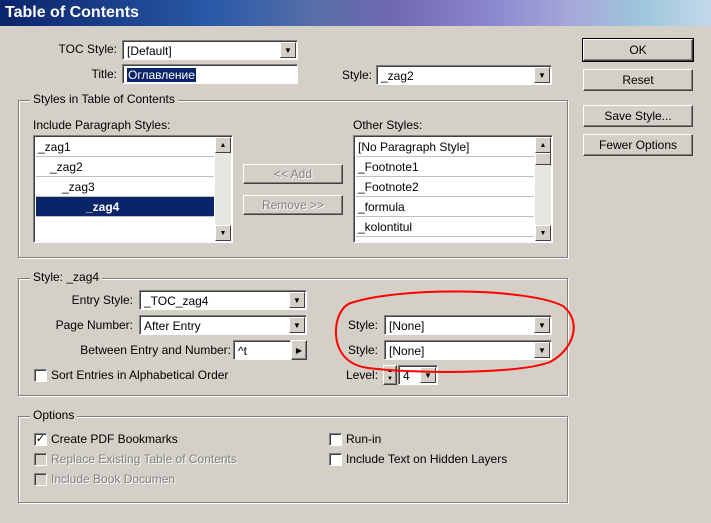 The width and height of the screenshot is (711, 523). Describe the element at coordinates (543, 159) in the screenshot. I see `scroll-thumb` at that location.